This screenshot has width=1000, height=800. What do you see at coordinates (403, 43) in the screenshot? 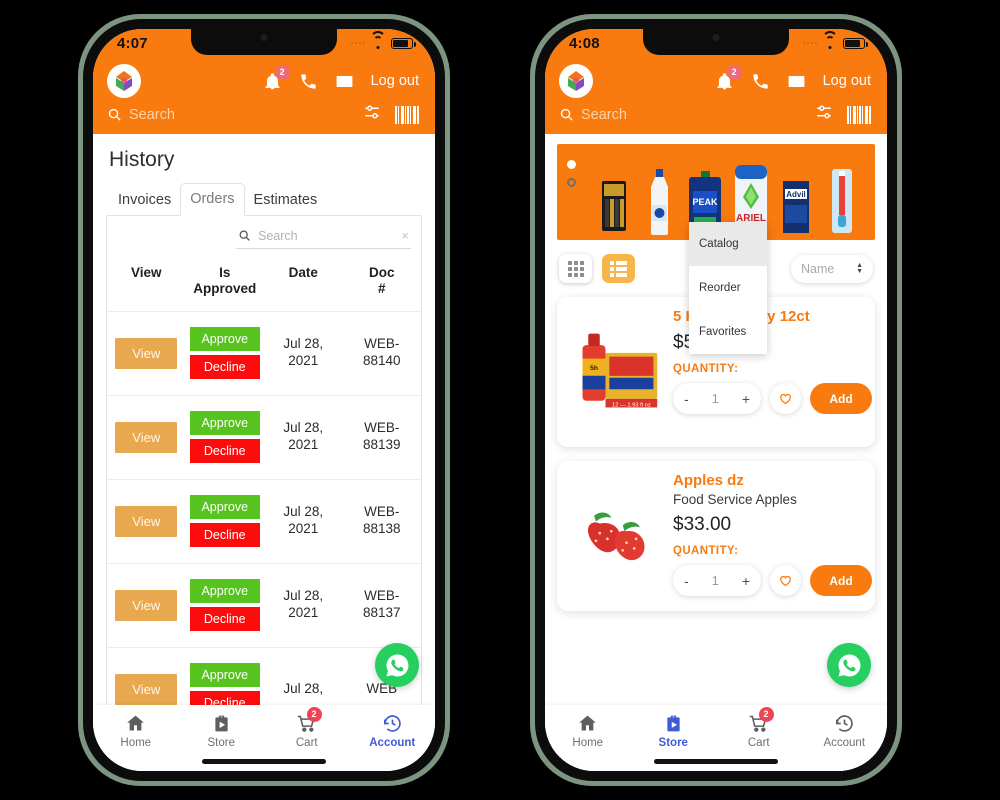
I see `battery-icon` at bounding box center [403, 43].